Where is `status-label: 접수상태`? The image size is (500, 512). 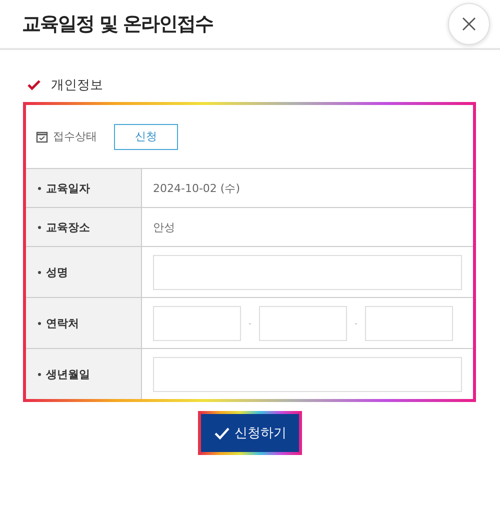
status-label: 접수상태 is located at coordinates (75, 136).